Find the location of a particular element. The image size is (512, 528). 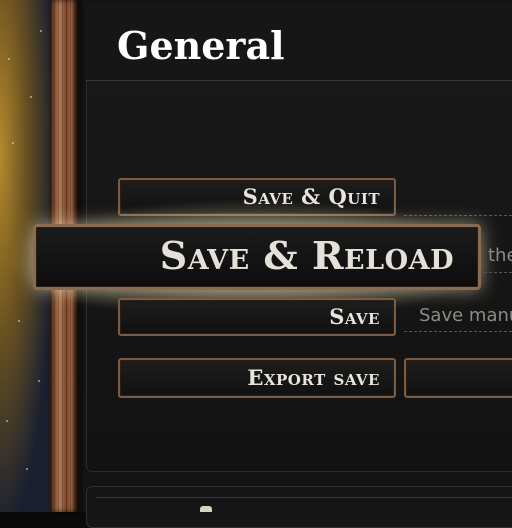

section-divider is located at coordinates (304, 497).